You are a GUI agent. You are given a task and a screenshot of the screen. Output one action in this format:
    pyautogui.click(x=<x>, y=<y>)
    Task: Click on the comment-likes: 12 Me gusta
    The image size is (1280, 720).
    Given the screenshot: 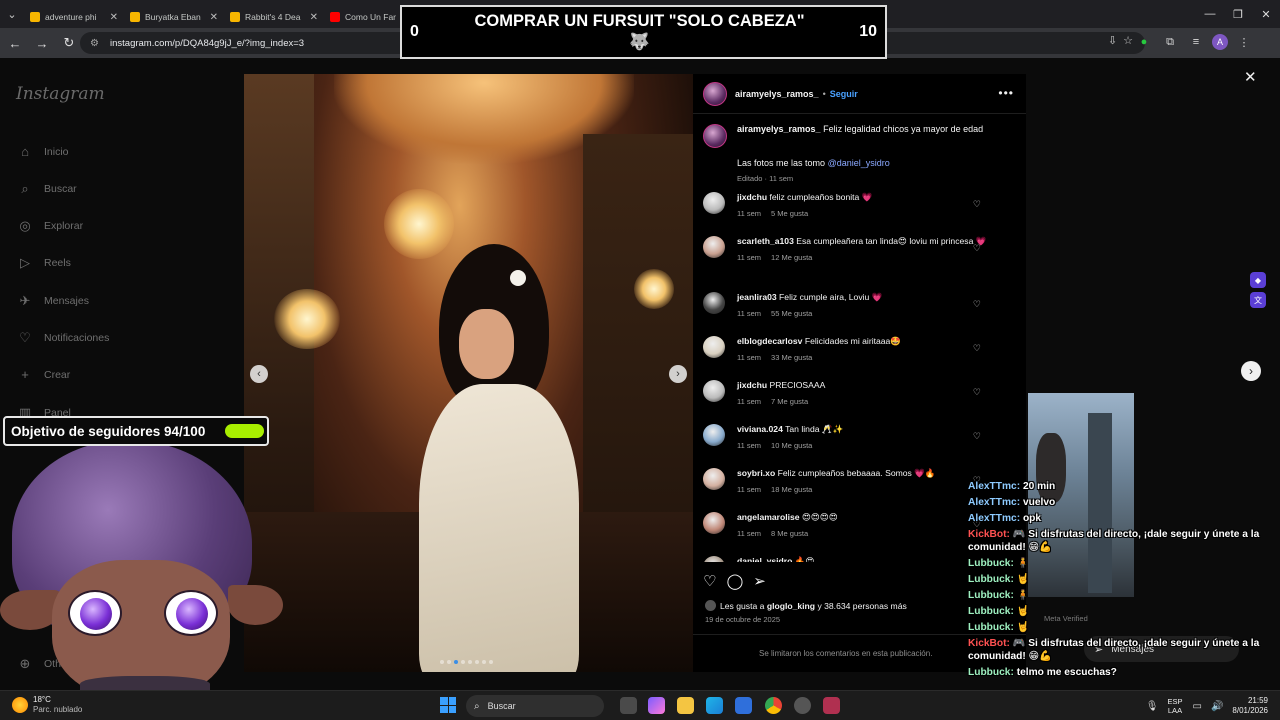 What is the action you would take?
    pyautogui.click(x=791, y=257)
    